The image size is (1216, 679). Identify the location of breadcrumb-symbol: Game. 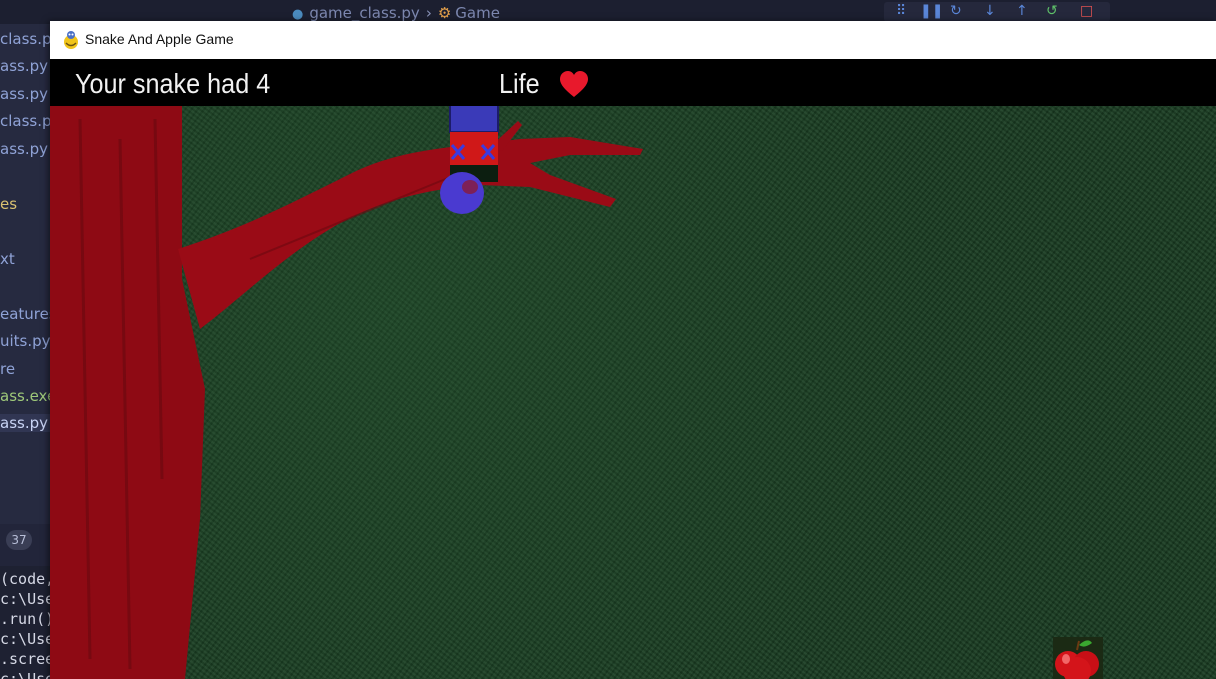
(477, 13).